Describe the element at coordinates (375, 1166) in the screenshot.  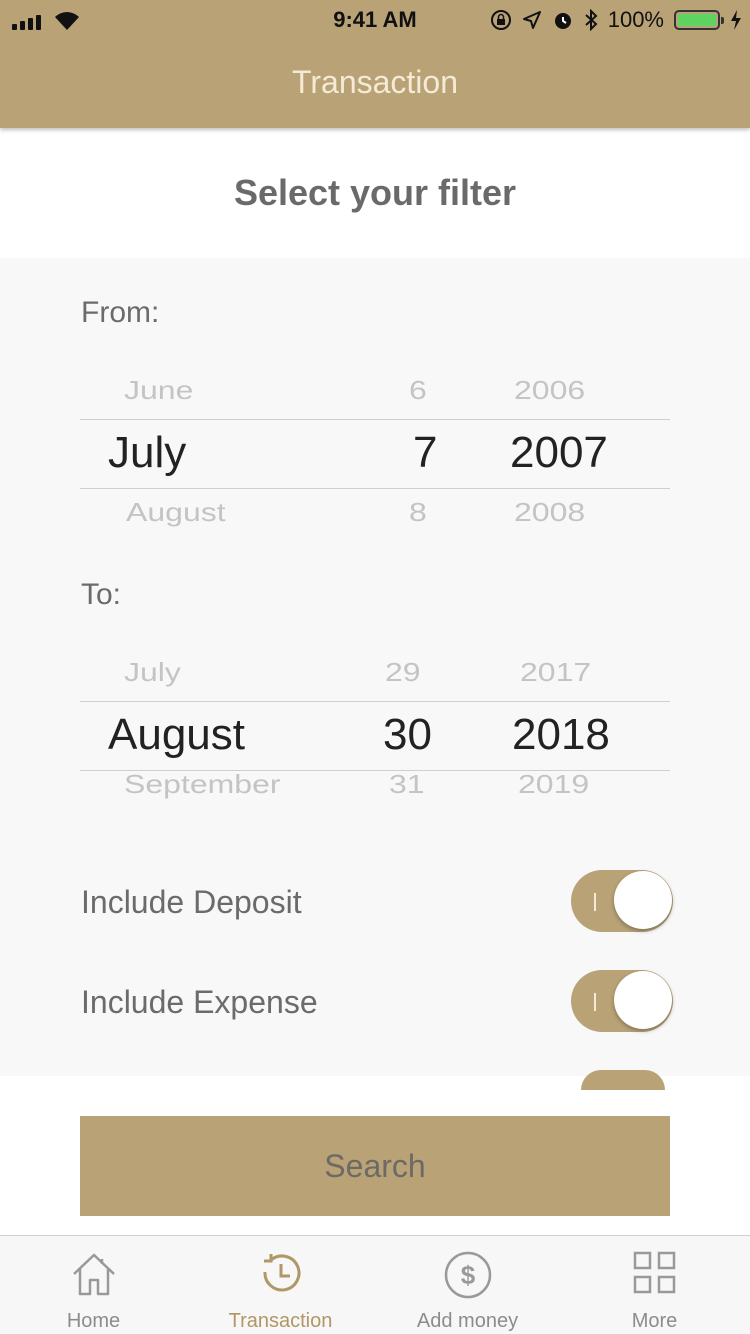
I see `search-button: Search` at that location.